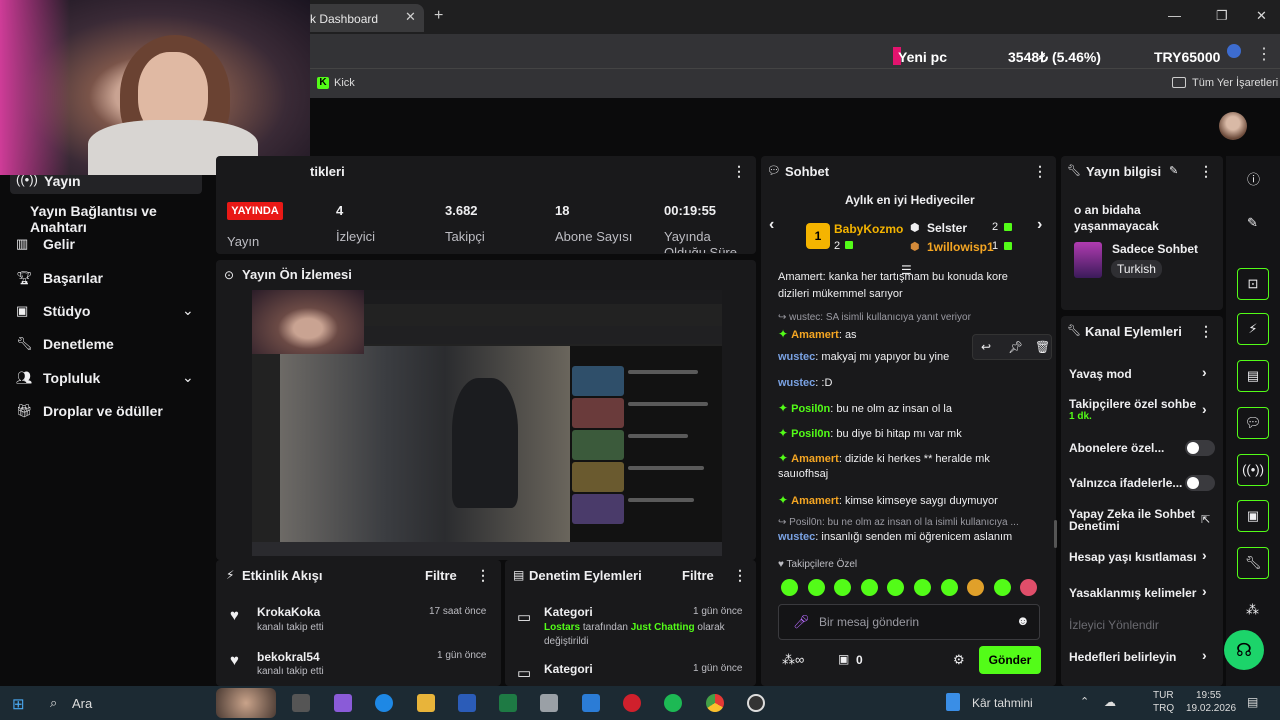  I want to click on copilot-icon, so click(343, 703).